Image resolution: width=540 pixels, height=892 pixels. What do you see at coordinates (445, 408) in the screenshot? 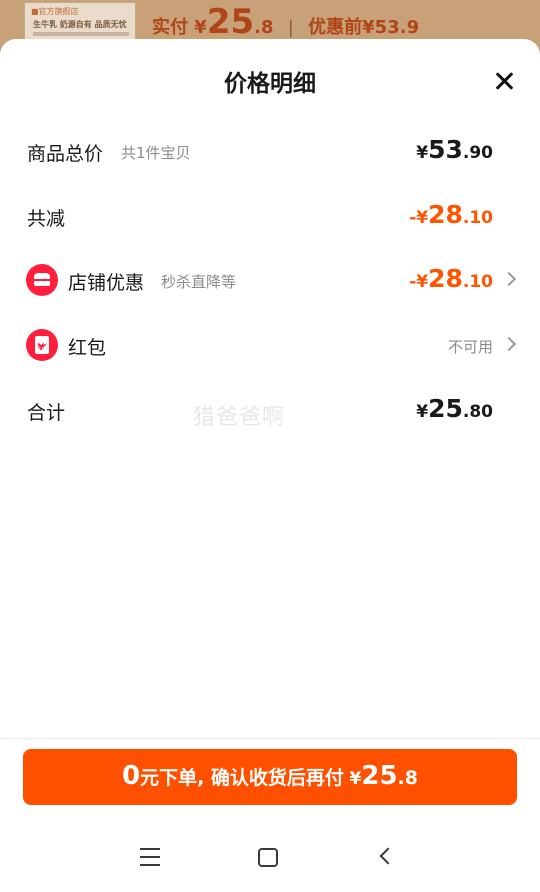
I see `sum-int: 25` at bounding box center [445, 408].